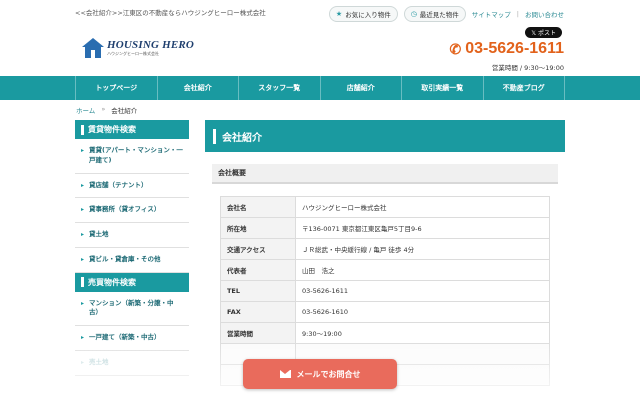  I want to click on rental-search-heading: 賃貸物件検索, so click(132, 129).